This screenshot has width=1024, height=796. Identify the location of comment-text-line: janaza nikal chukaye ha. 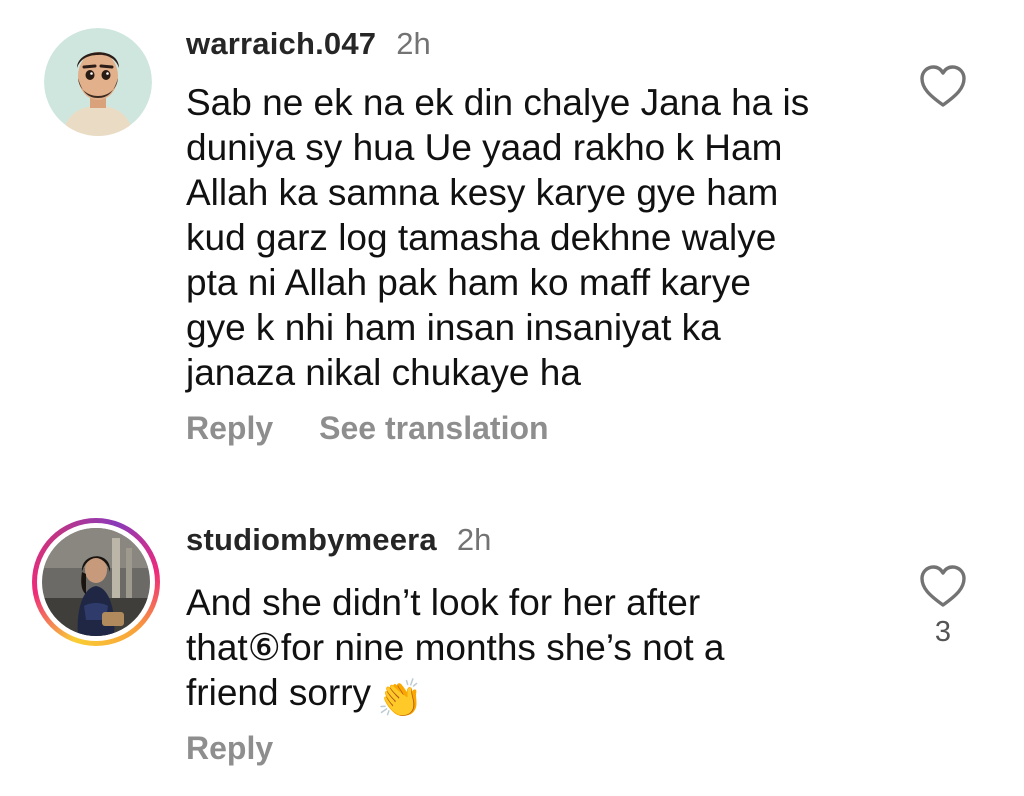
(383, 372).